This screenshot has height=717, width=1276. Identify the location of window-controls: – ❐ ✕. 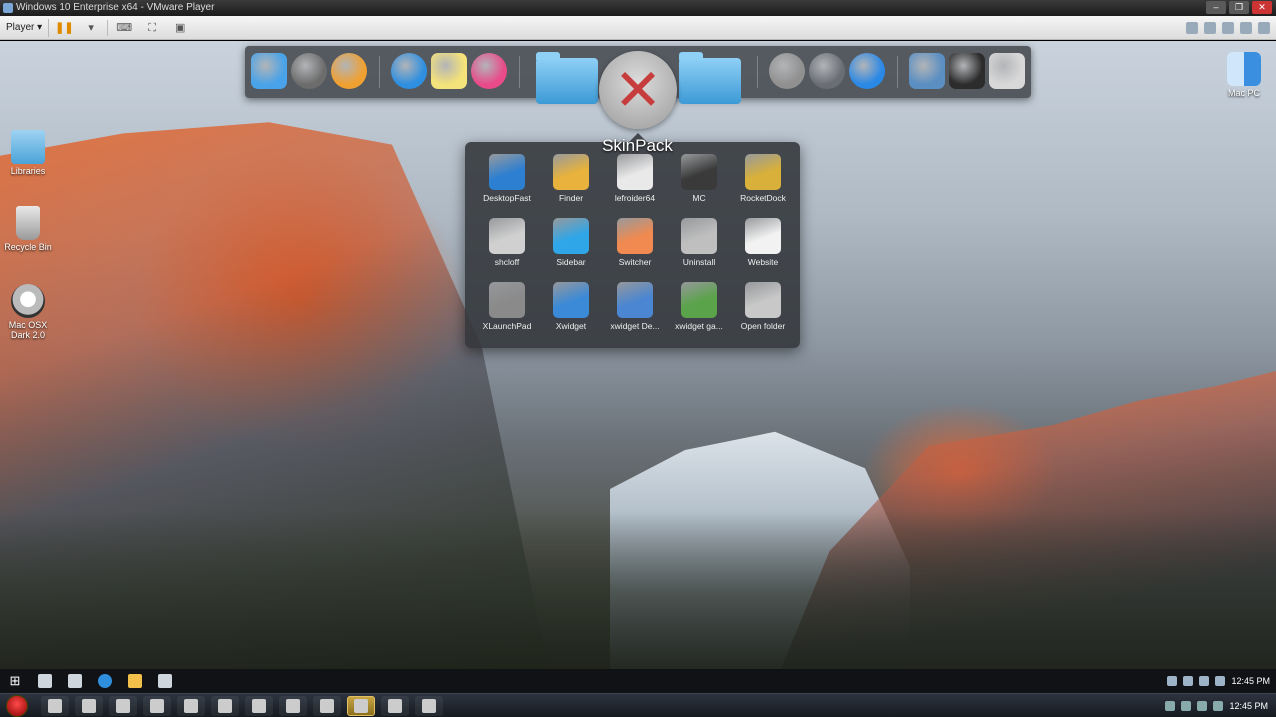
(1239, 7).